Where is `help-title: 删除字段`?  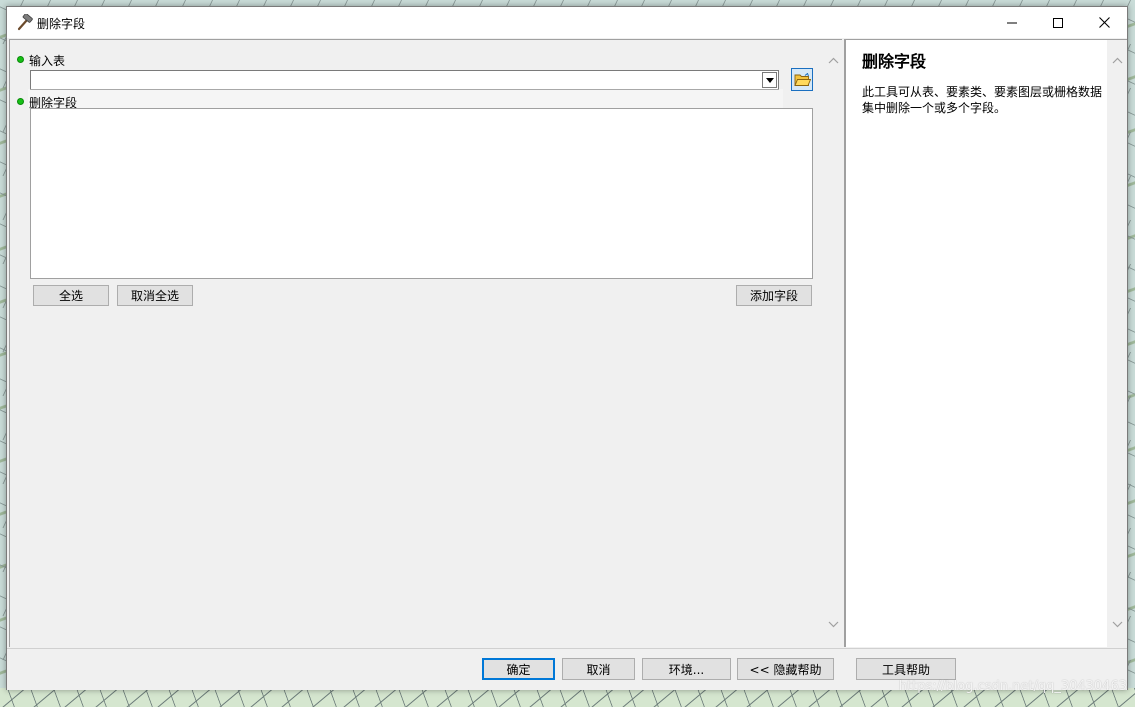 help-title: 删除字段 is located at coordinates (894, 61).